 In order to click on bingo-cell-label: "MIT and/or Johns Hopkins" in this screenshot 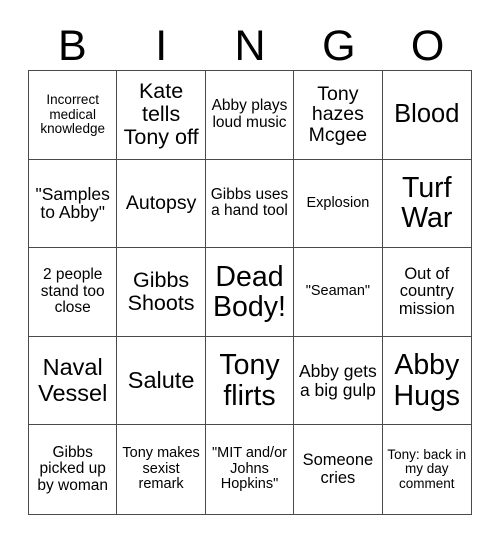, I will do `click(249, 469)`.